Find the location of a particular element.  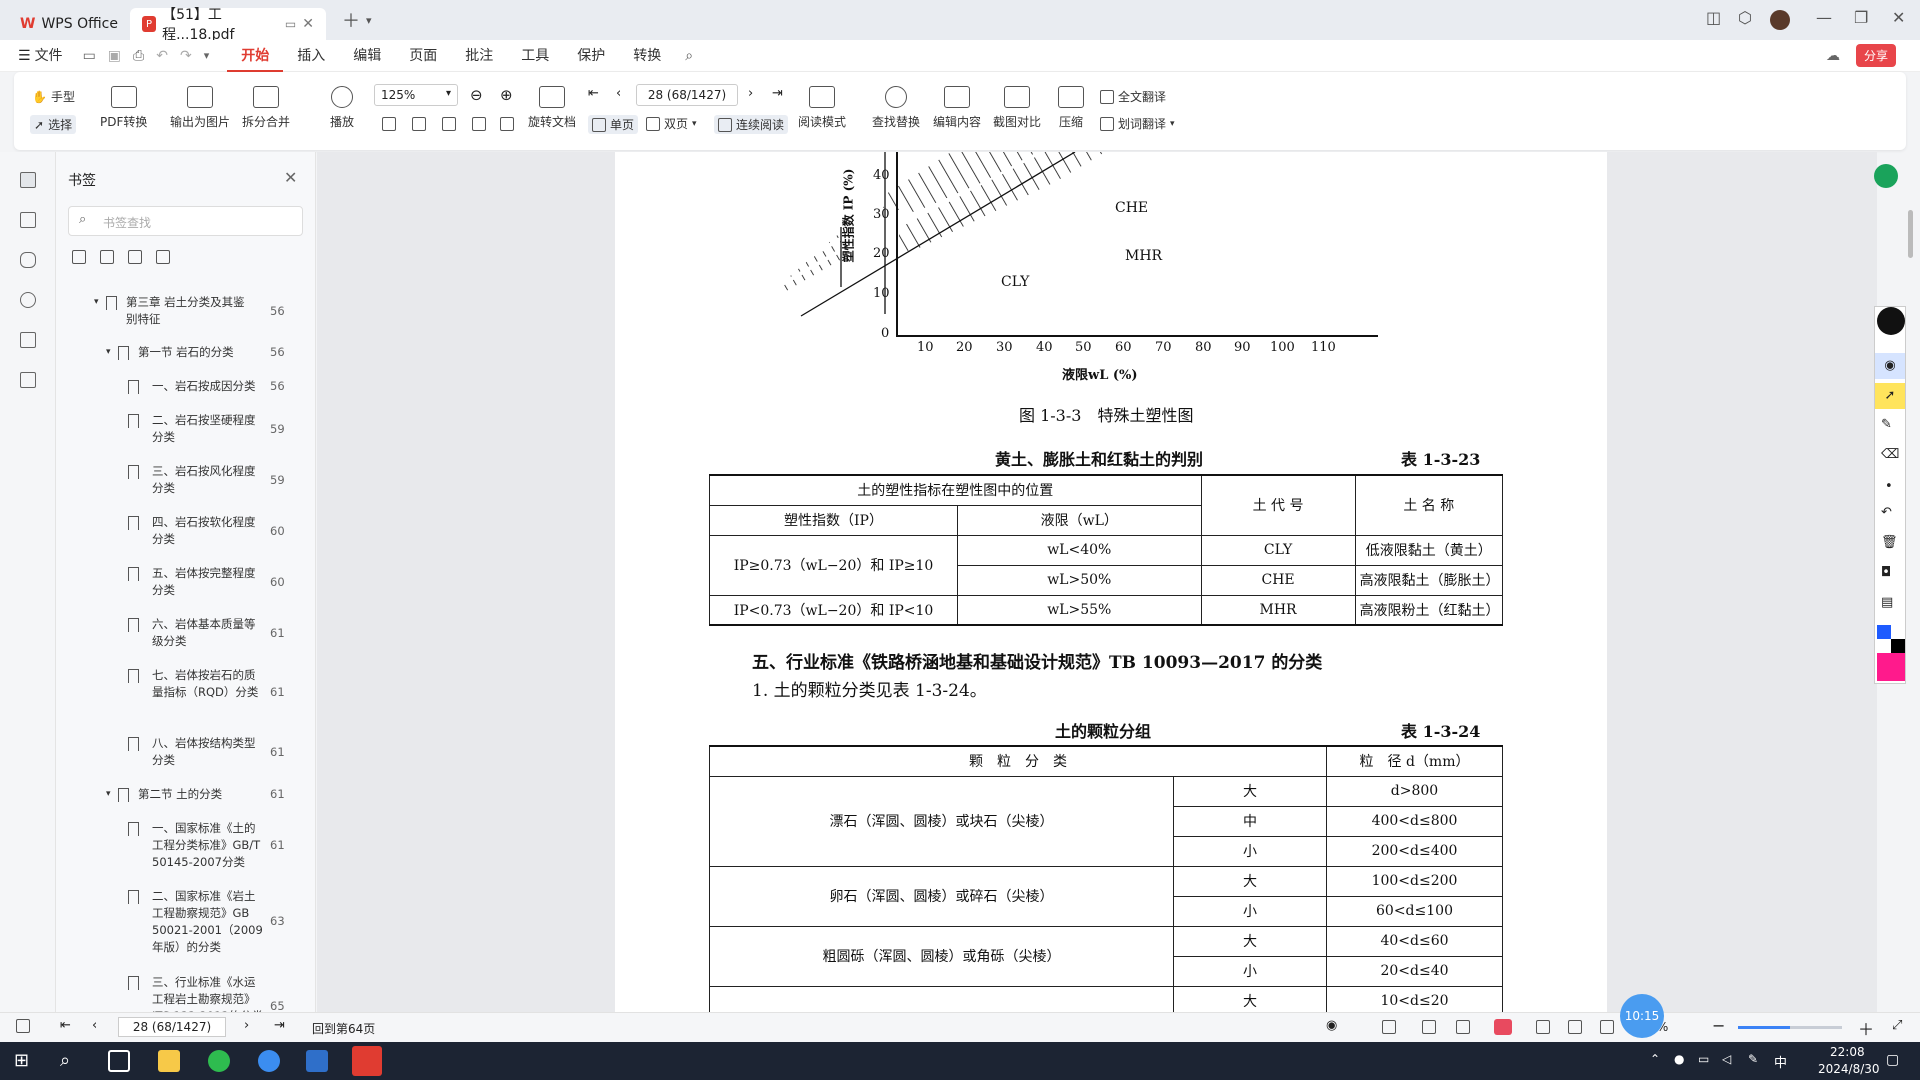

eraser-icon: ⌫ is located at coordinates (1890, 454).